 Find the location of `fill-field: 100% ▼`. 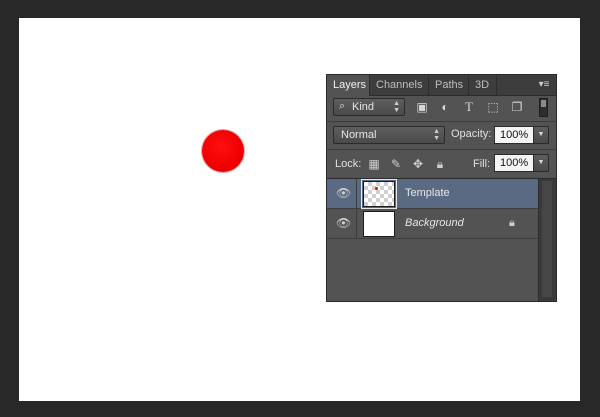

fill-field: 100% ▼ is located at coordinates (521, 163).